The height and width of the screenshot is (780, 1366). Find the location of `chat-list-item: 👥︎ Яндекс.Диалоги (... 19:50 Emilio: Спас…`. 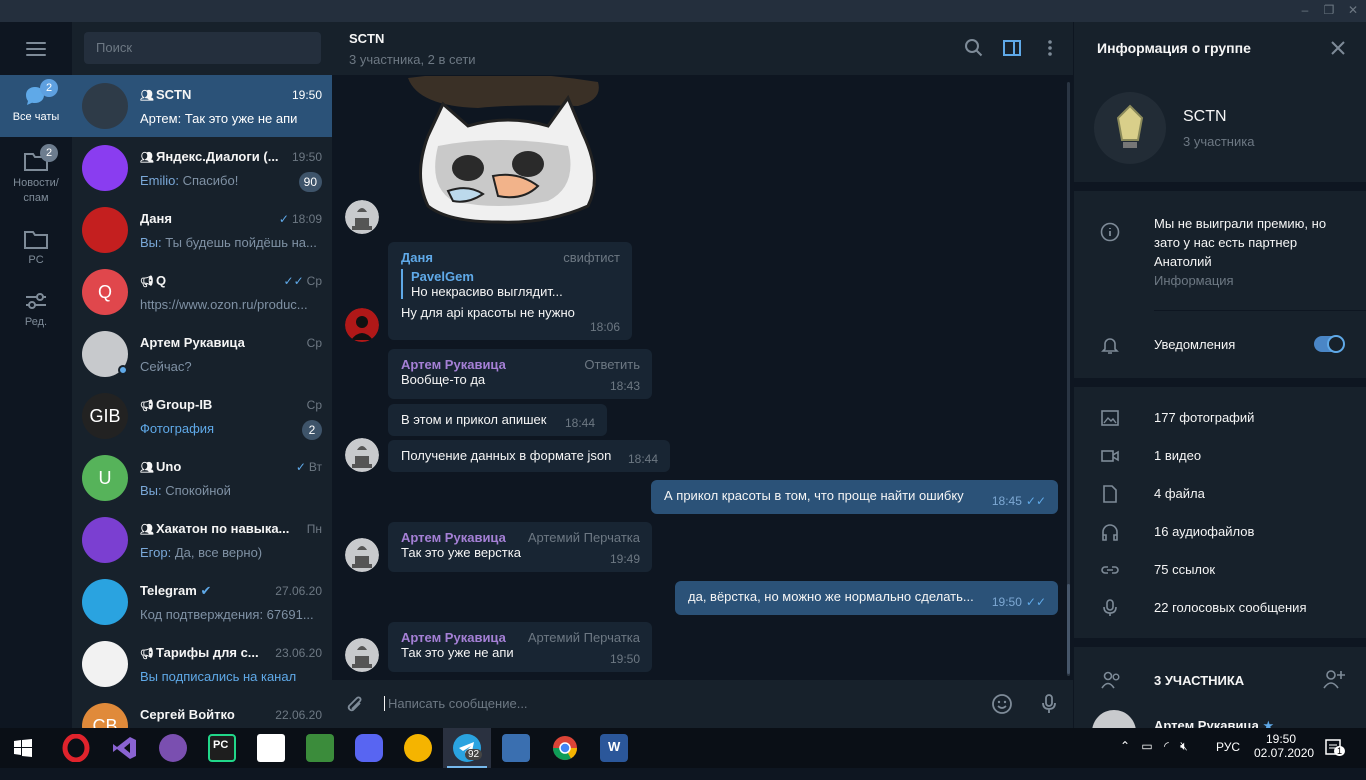

chat-list-item: 👥︎ Яндекс.Диалоги (... 19:50 Emilio: Спас… is located at coordinates (202, 168).